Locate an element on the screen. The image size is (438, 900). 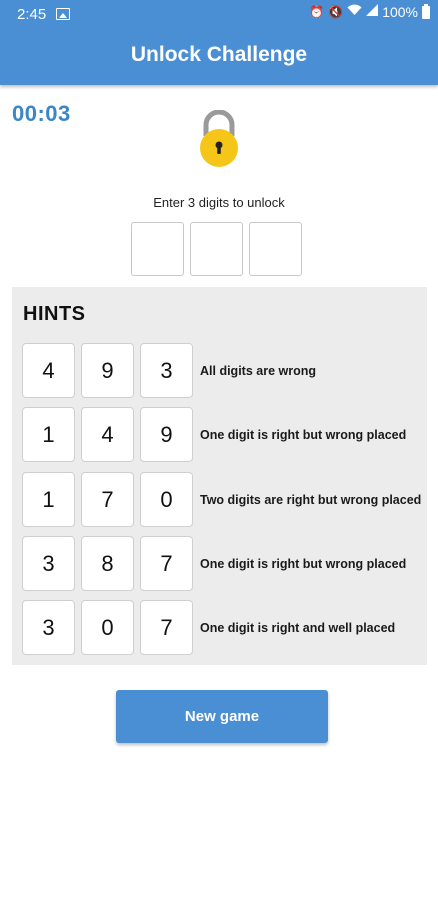
battery-icon is located at coordinates (426, 11).